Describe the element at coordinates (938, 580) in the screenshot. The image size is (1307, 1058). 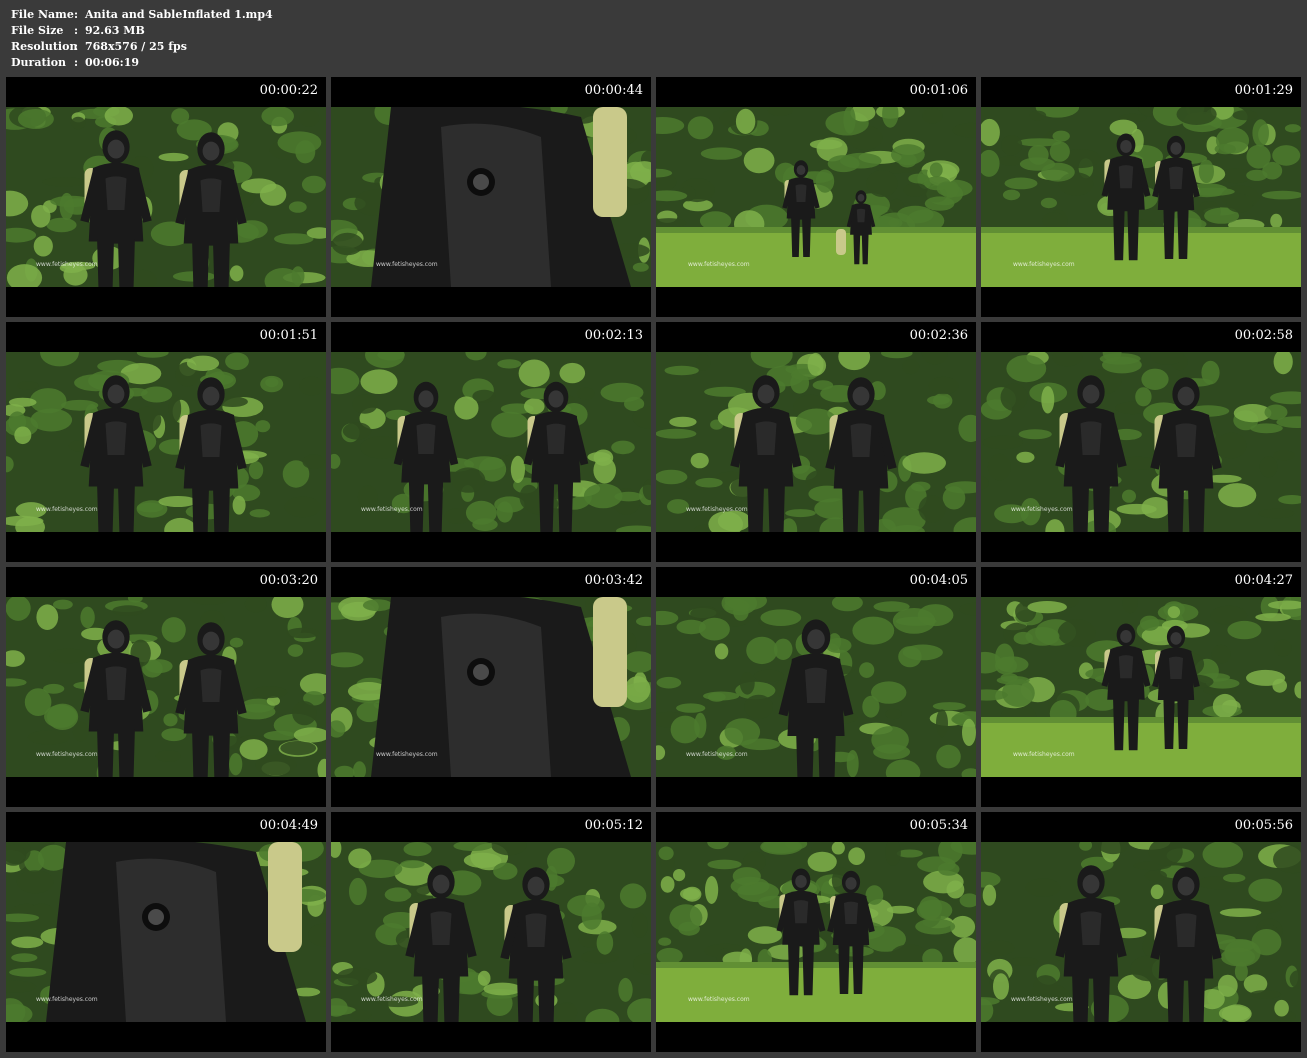
I see `thumbnail-timestamp: 00:04:05` at that location.